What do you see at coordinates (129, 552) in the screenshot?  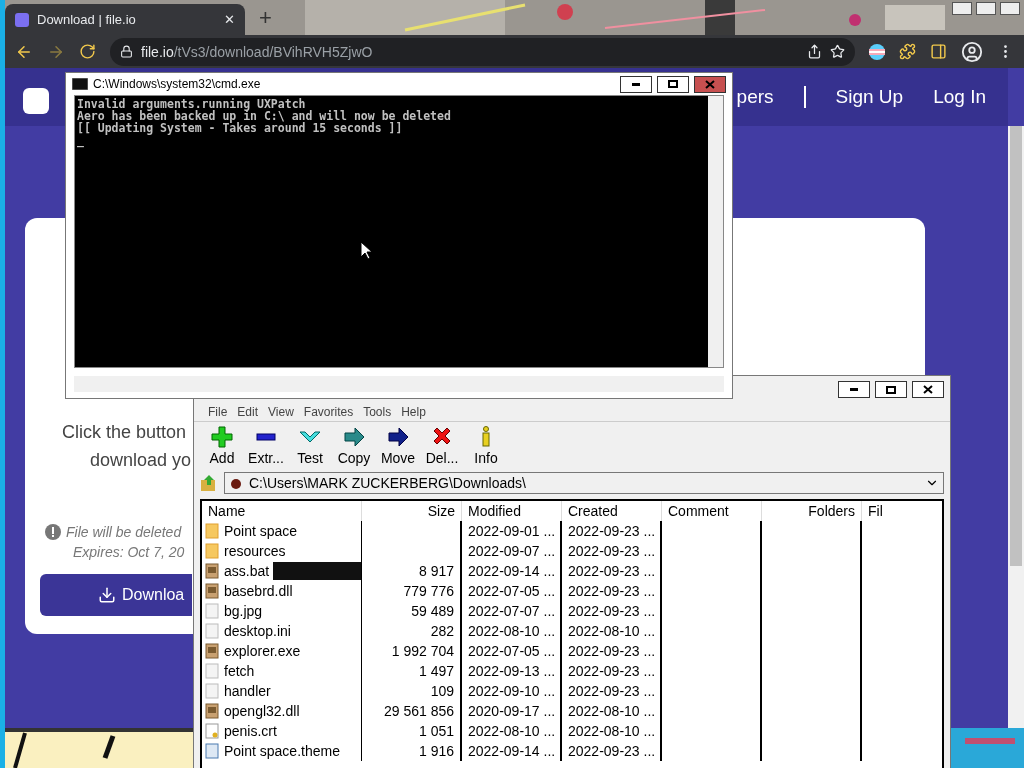 I see `notice-line: Expires: Oct 7, 20` at bounding box center [129, 552].